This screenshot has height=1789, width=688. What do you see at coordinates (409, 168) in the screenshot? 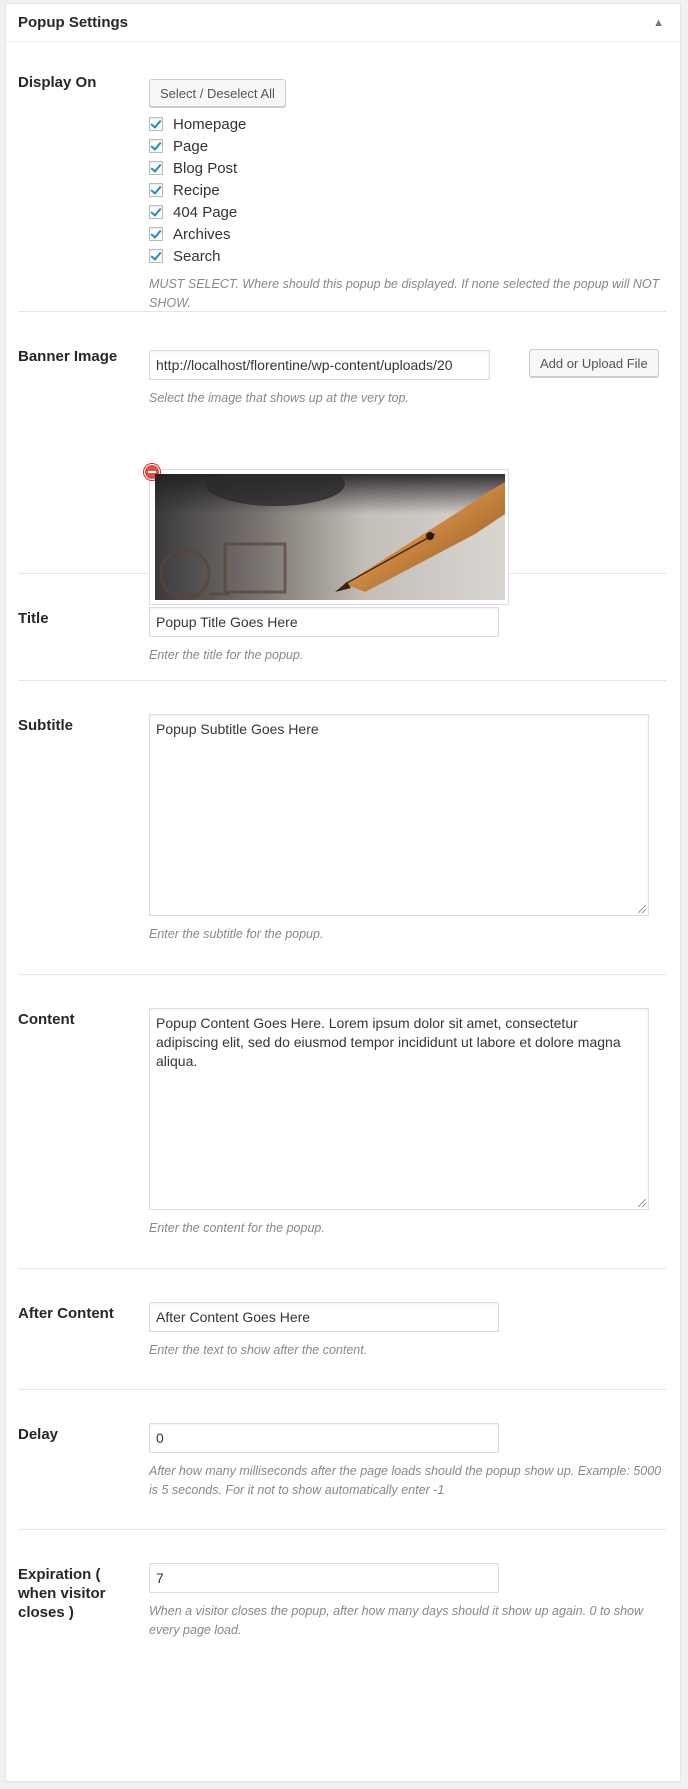
I see `checkbox-blog-post: Blog Post` at bounding box center [409, 168].